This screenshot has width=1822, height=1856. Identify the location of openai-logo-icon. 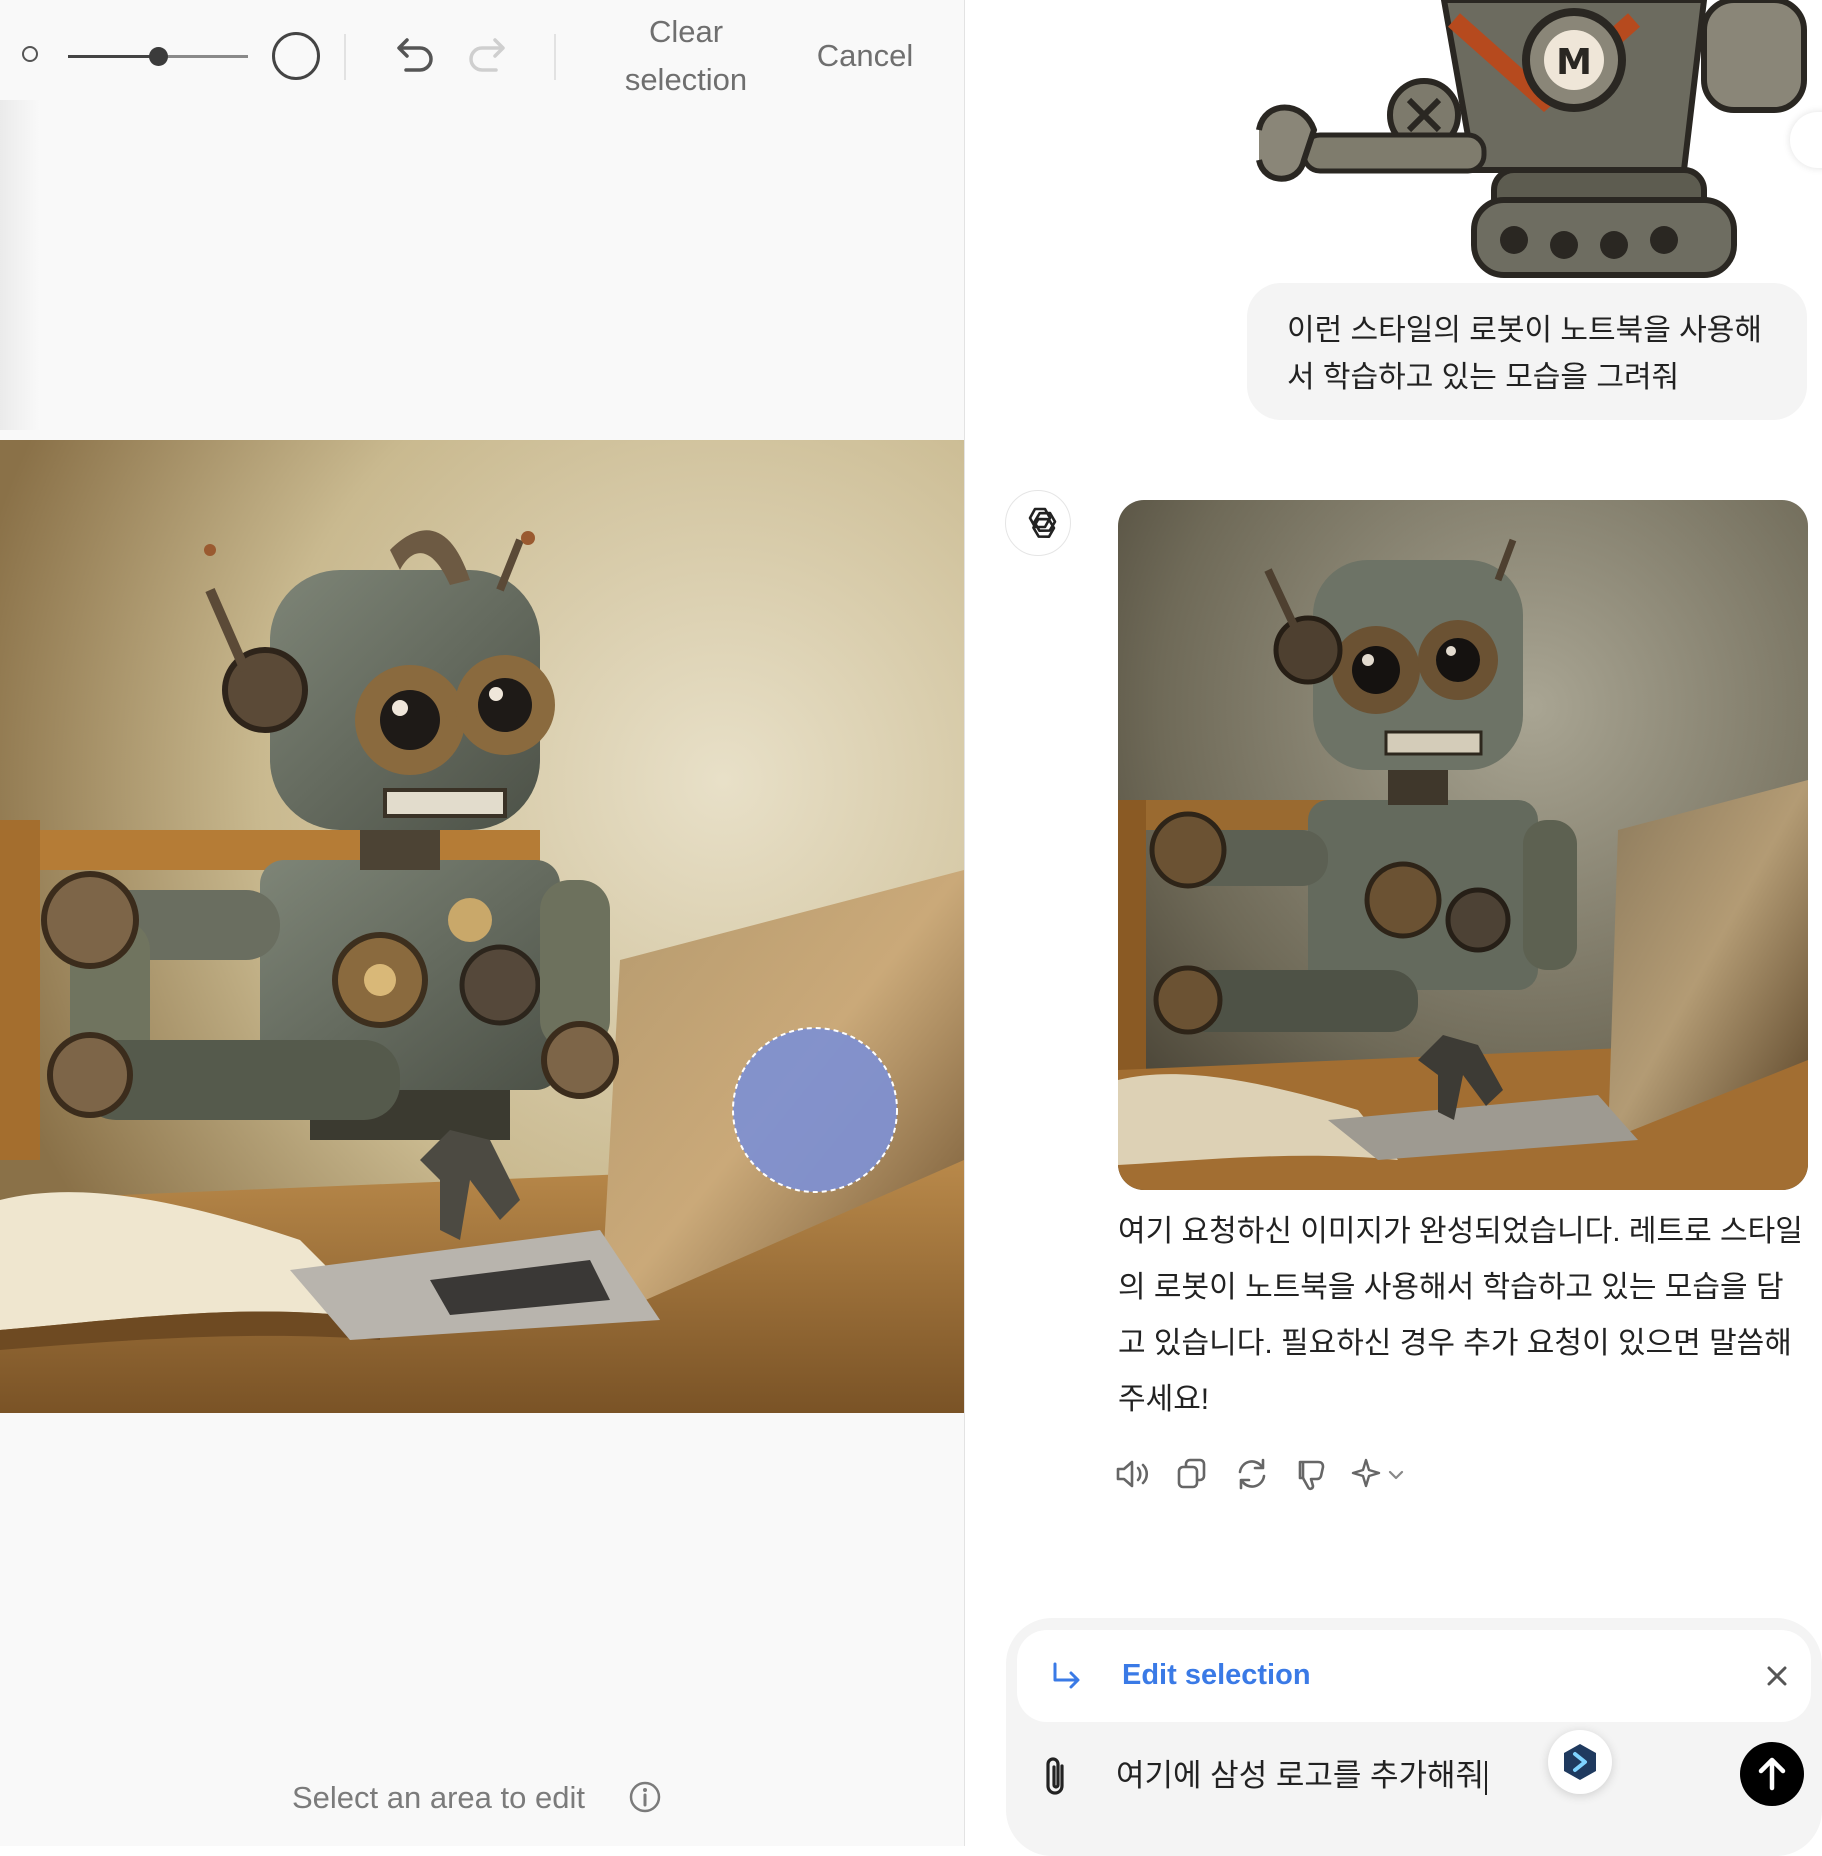
(1042, 522).